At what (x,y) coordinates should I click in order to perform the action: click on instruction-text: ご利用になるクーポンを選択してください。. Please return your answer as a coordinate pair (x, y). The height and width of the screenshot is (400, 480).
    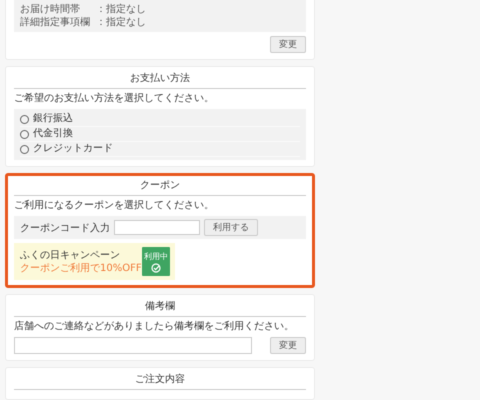
    Looking at the image, I should click on (114, 206).